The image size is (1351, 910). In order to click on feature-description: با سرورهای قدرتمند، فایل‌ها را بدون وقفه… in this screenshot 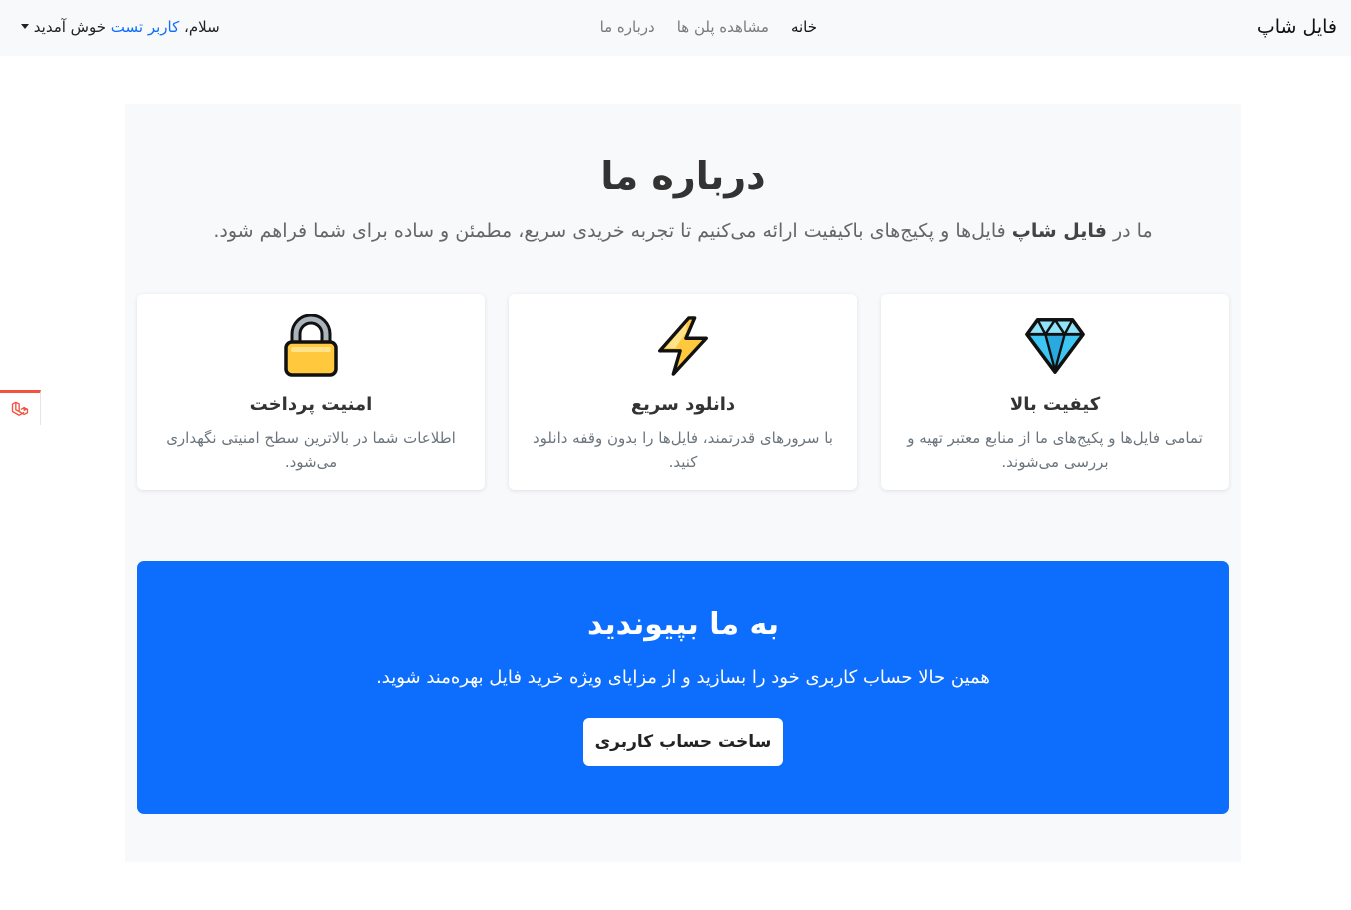, I will do `click(683, 450)`.